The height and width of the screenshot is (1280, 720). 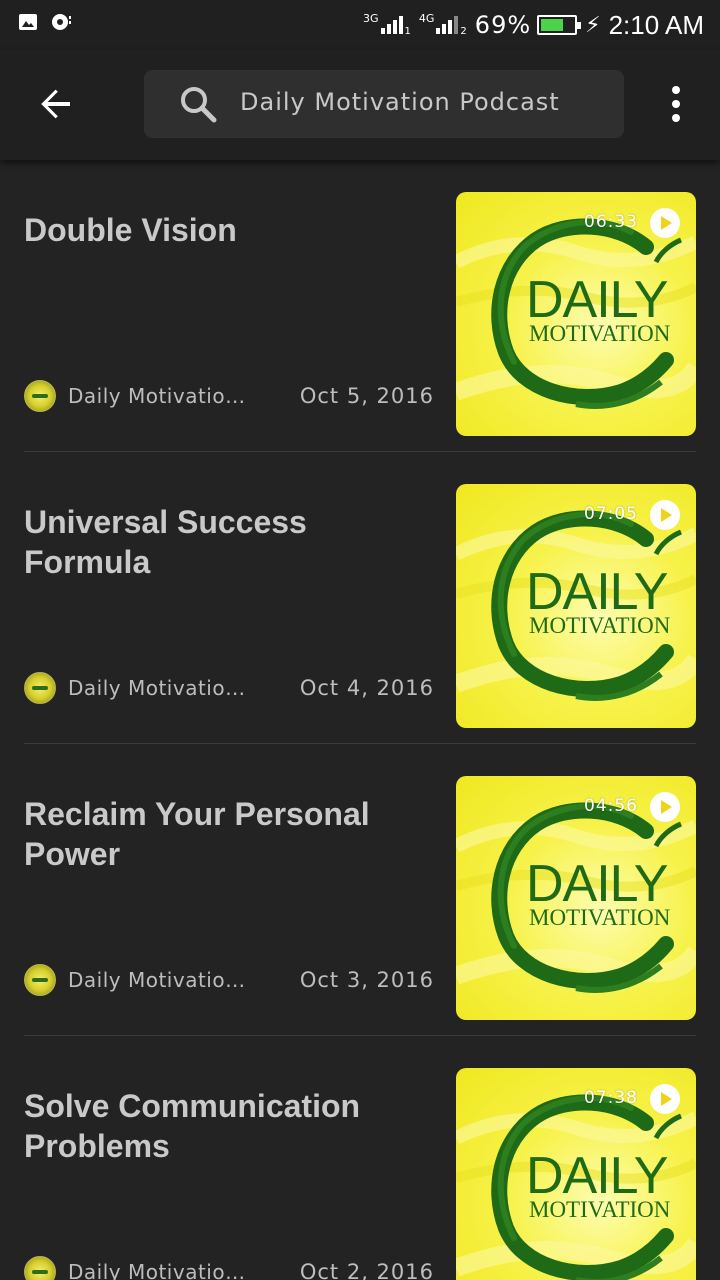 I want to click on episode-meta: Daily Motivatio… Oct 4, 2016, so click(x=229, y=688).